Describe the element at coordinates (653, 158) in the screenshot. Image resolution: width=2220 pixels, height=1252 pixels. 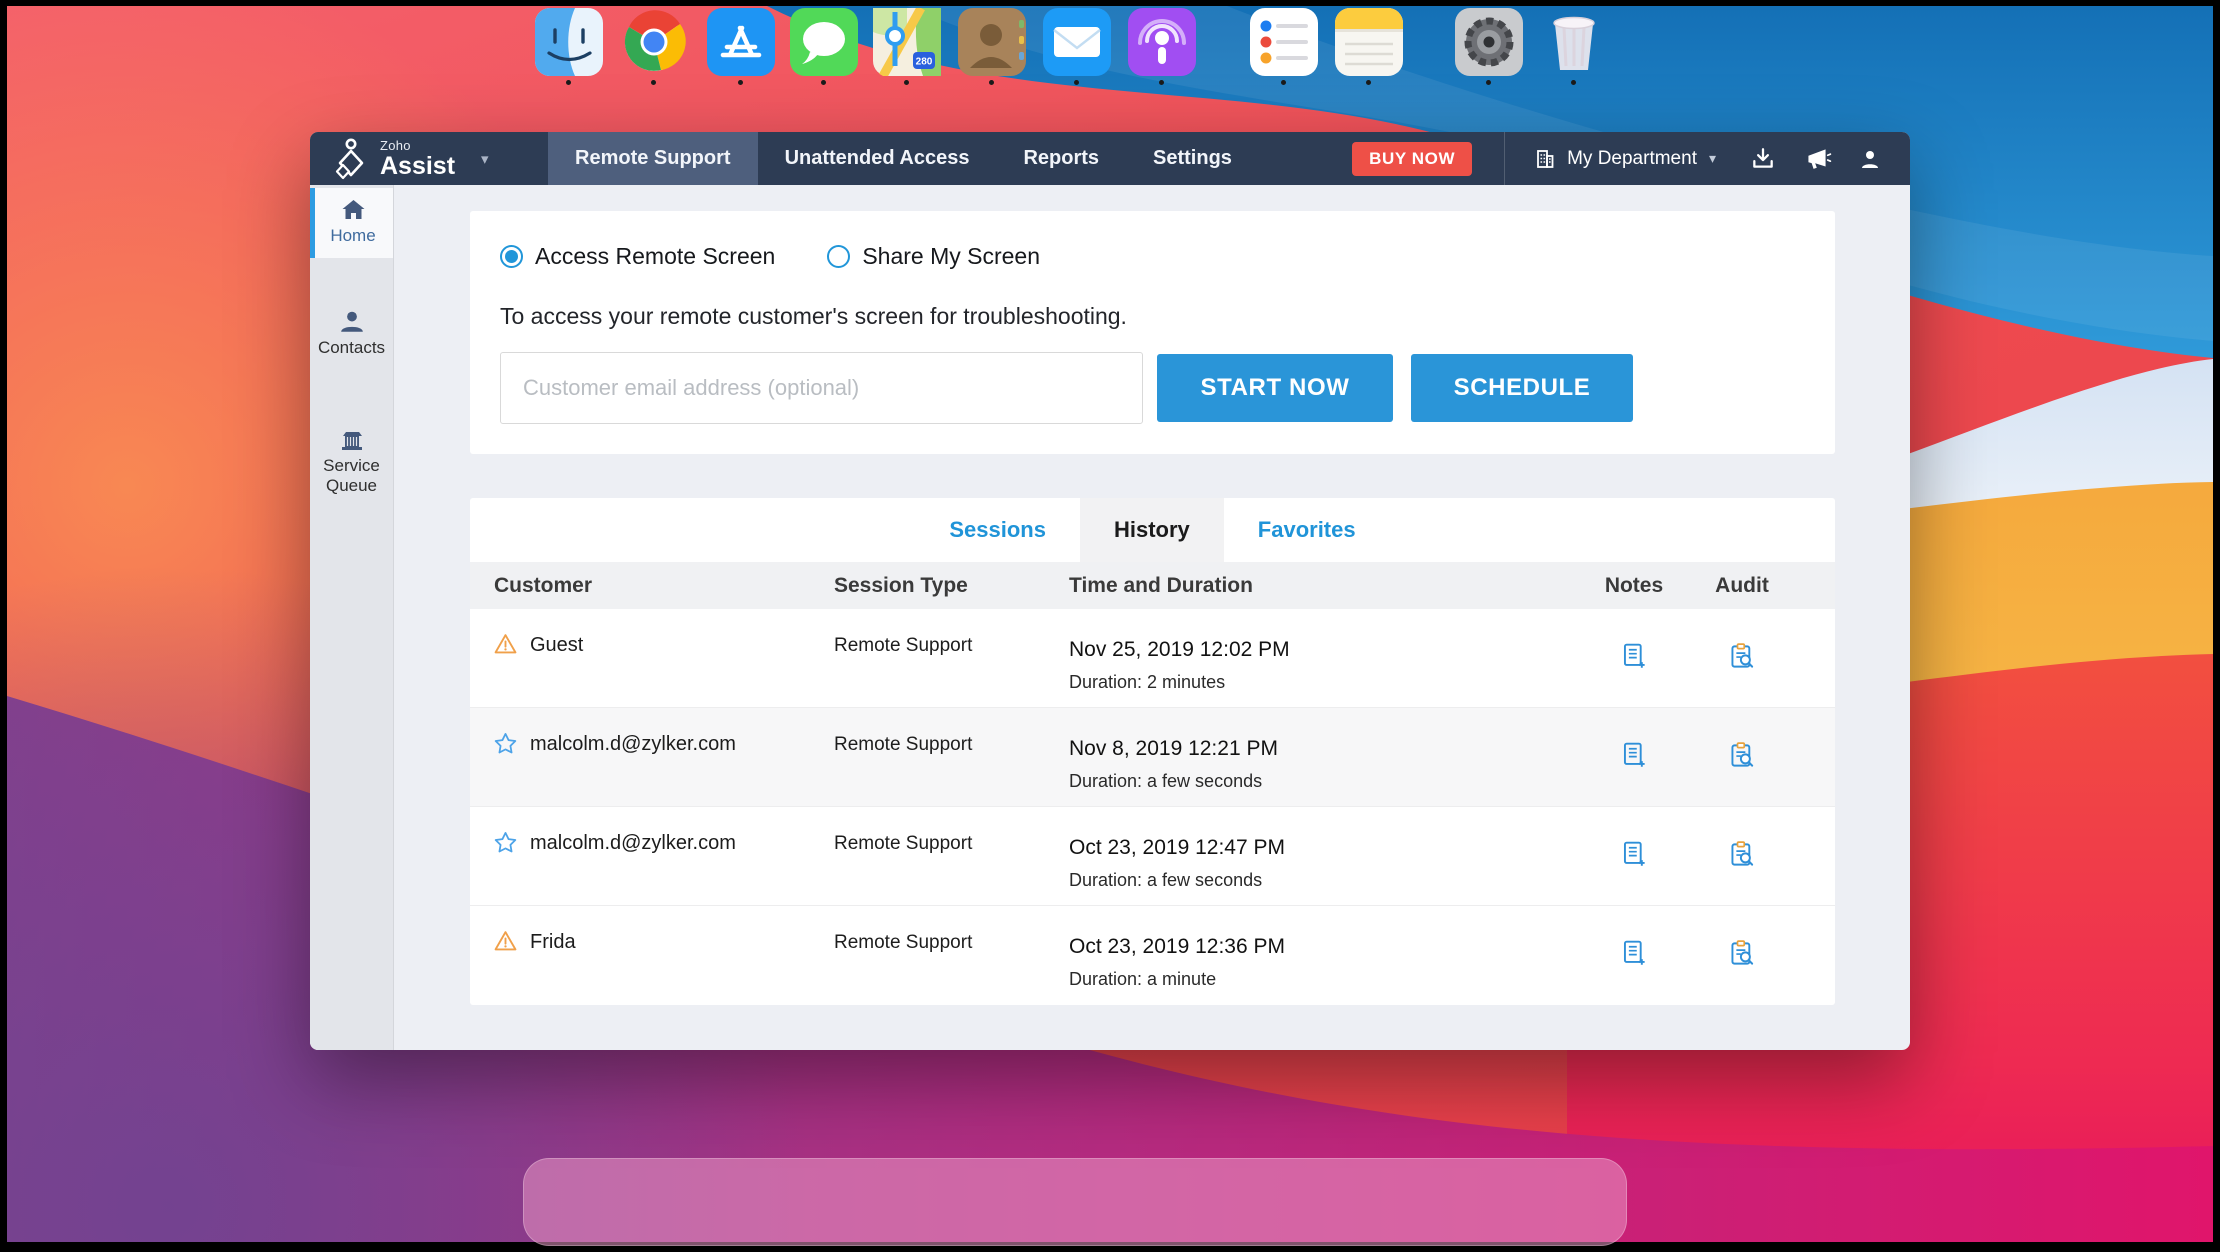
I see `nav-tab-remote-support: Remote Support` at that location.